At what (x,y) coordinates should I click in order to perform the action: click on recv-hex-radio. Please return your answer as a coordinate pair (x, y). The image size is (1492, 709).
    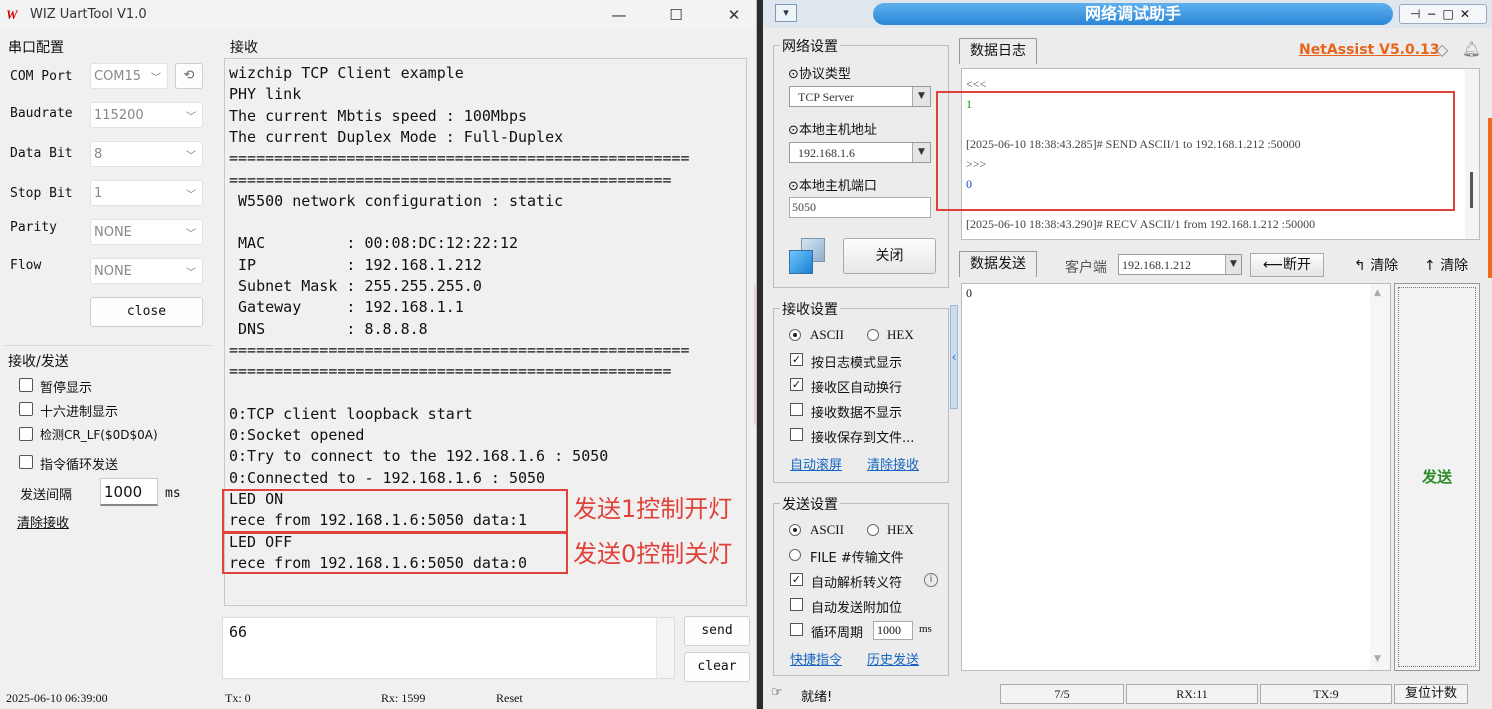
    Looking at the image, I should click on (873, 335).